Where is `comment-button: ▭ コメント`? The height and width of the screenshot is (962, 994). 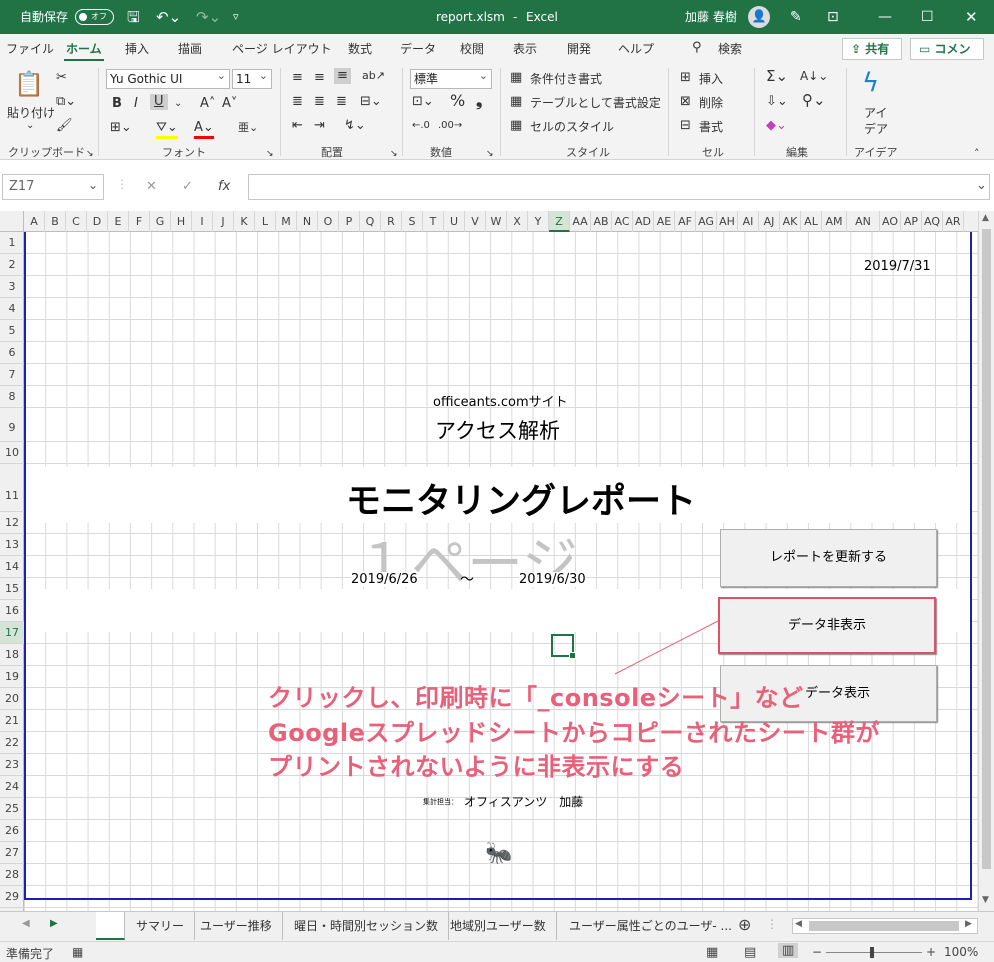 comment-button: ▭ コメント is located at coordinates (947, 57).